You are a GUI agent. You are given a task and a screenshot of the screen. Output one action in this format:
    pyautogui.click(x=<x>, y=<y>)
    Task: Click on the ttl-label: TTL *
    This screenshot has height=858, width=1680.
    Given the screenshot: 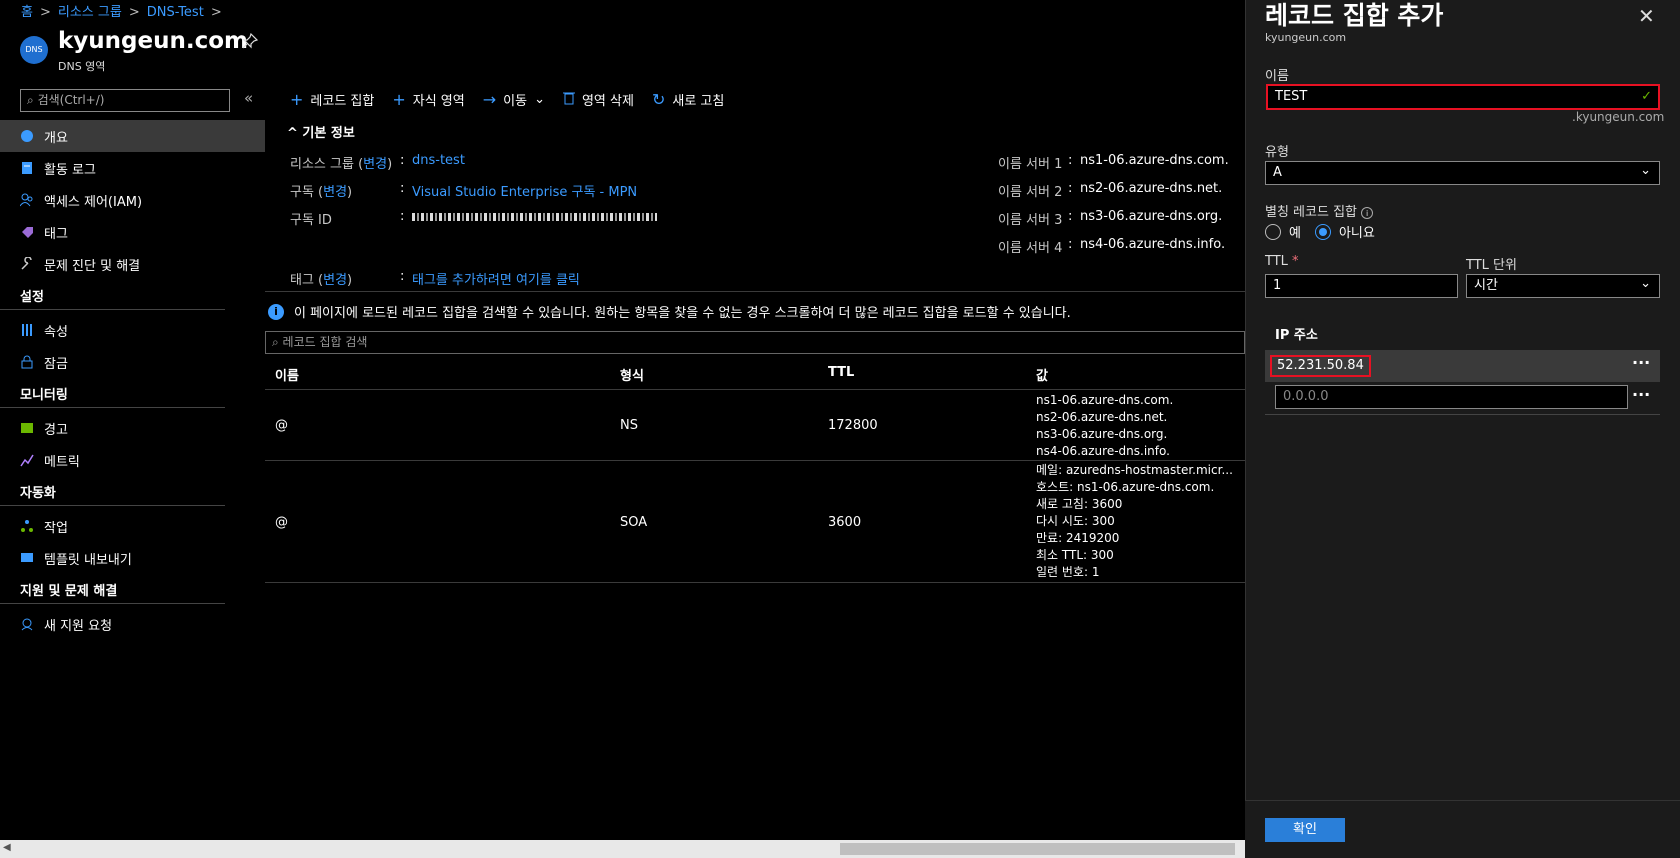 What is the action you would take?
    pyautogui.click(x=1282, y=261)
    